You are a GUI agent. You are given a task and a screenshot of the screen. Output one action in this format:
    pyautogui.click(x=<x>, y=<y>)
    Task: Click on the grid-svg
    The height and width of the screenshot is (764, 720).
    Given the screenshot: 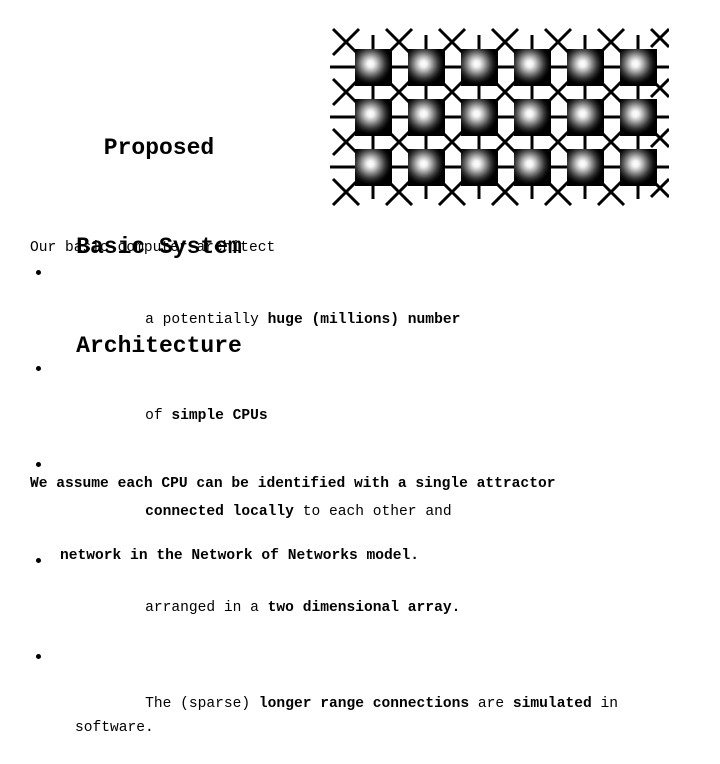 What is the action you would take?
    pyautogui.click(x=499, y=116)
    